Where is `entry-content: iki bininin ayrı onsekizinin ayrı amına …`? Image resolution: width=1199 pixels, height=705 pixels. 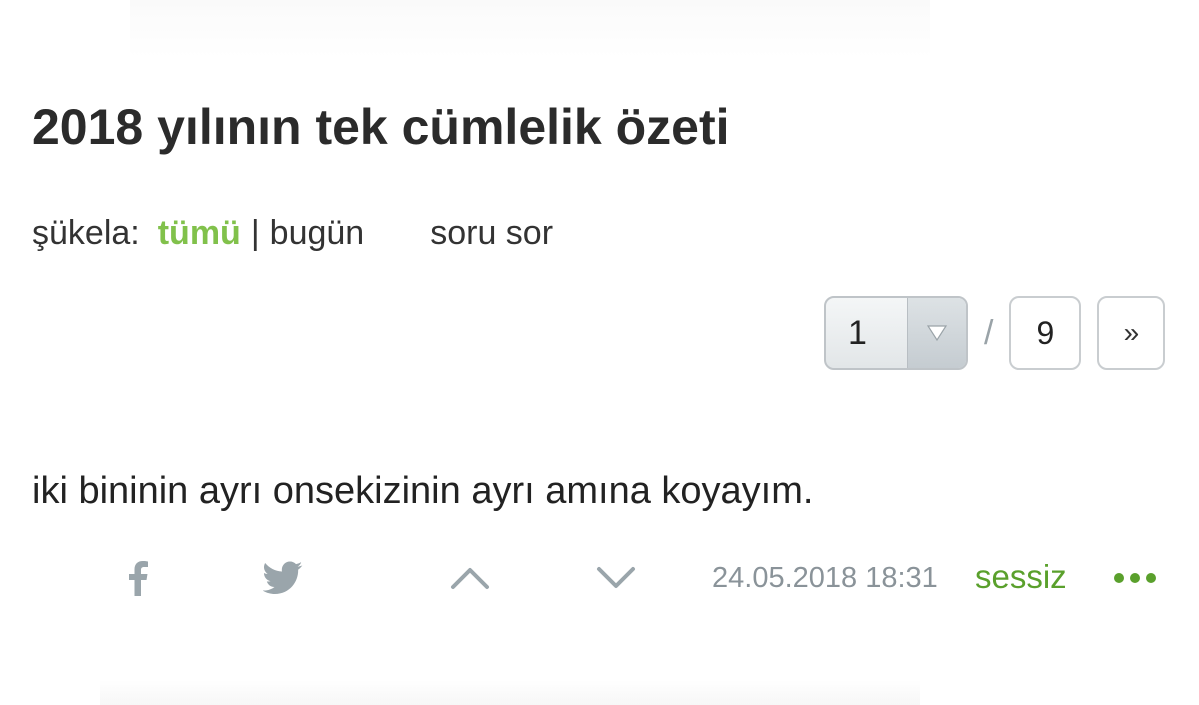 entry-content: iki bininin ayrı onsekizinin ayrı amına … is located at coordinates (423, 491).